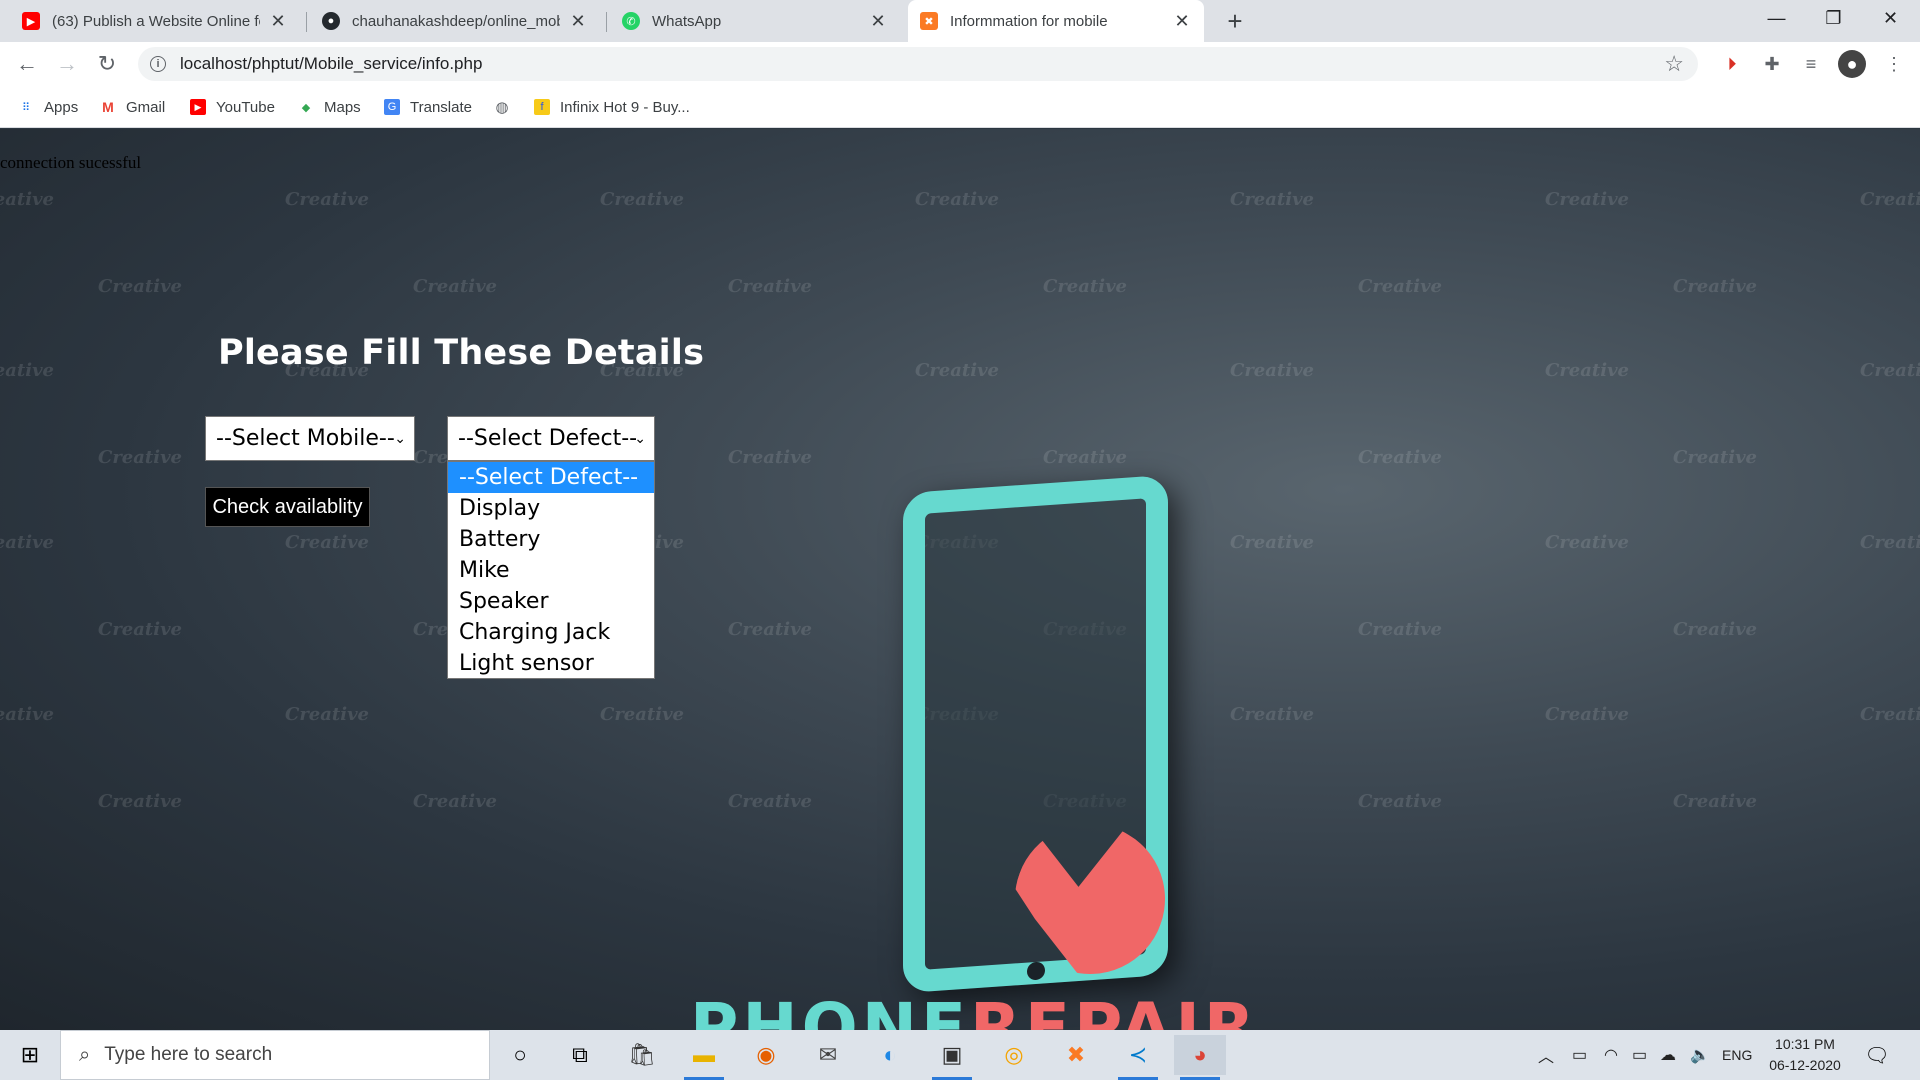 The width and height of the screenshot is (1920, 1080). Describe the element at coordinates (1805, 1055) in the screenshot. I see `clock: 10:31 PM 06-12-2020` at that location.